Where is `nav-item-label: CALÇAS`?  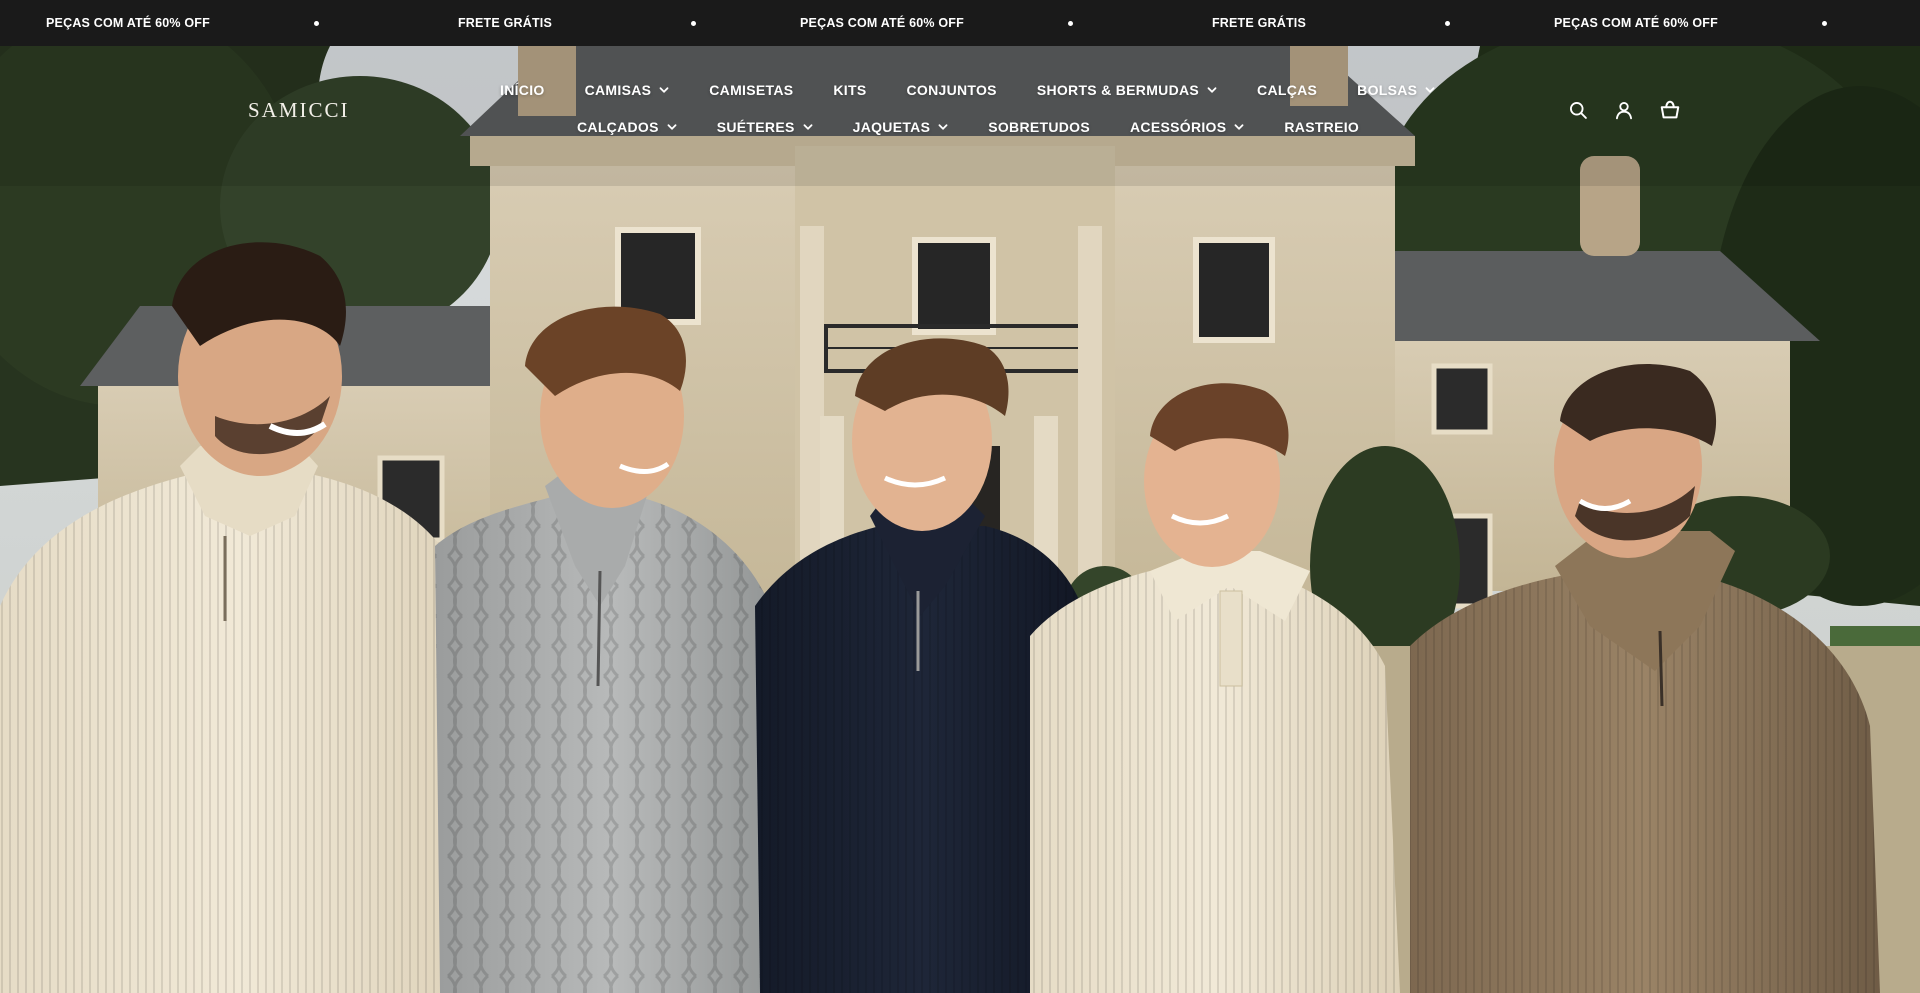
nav-item-label: CALÇAS is located at coordinates (1287, 90).